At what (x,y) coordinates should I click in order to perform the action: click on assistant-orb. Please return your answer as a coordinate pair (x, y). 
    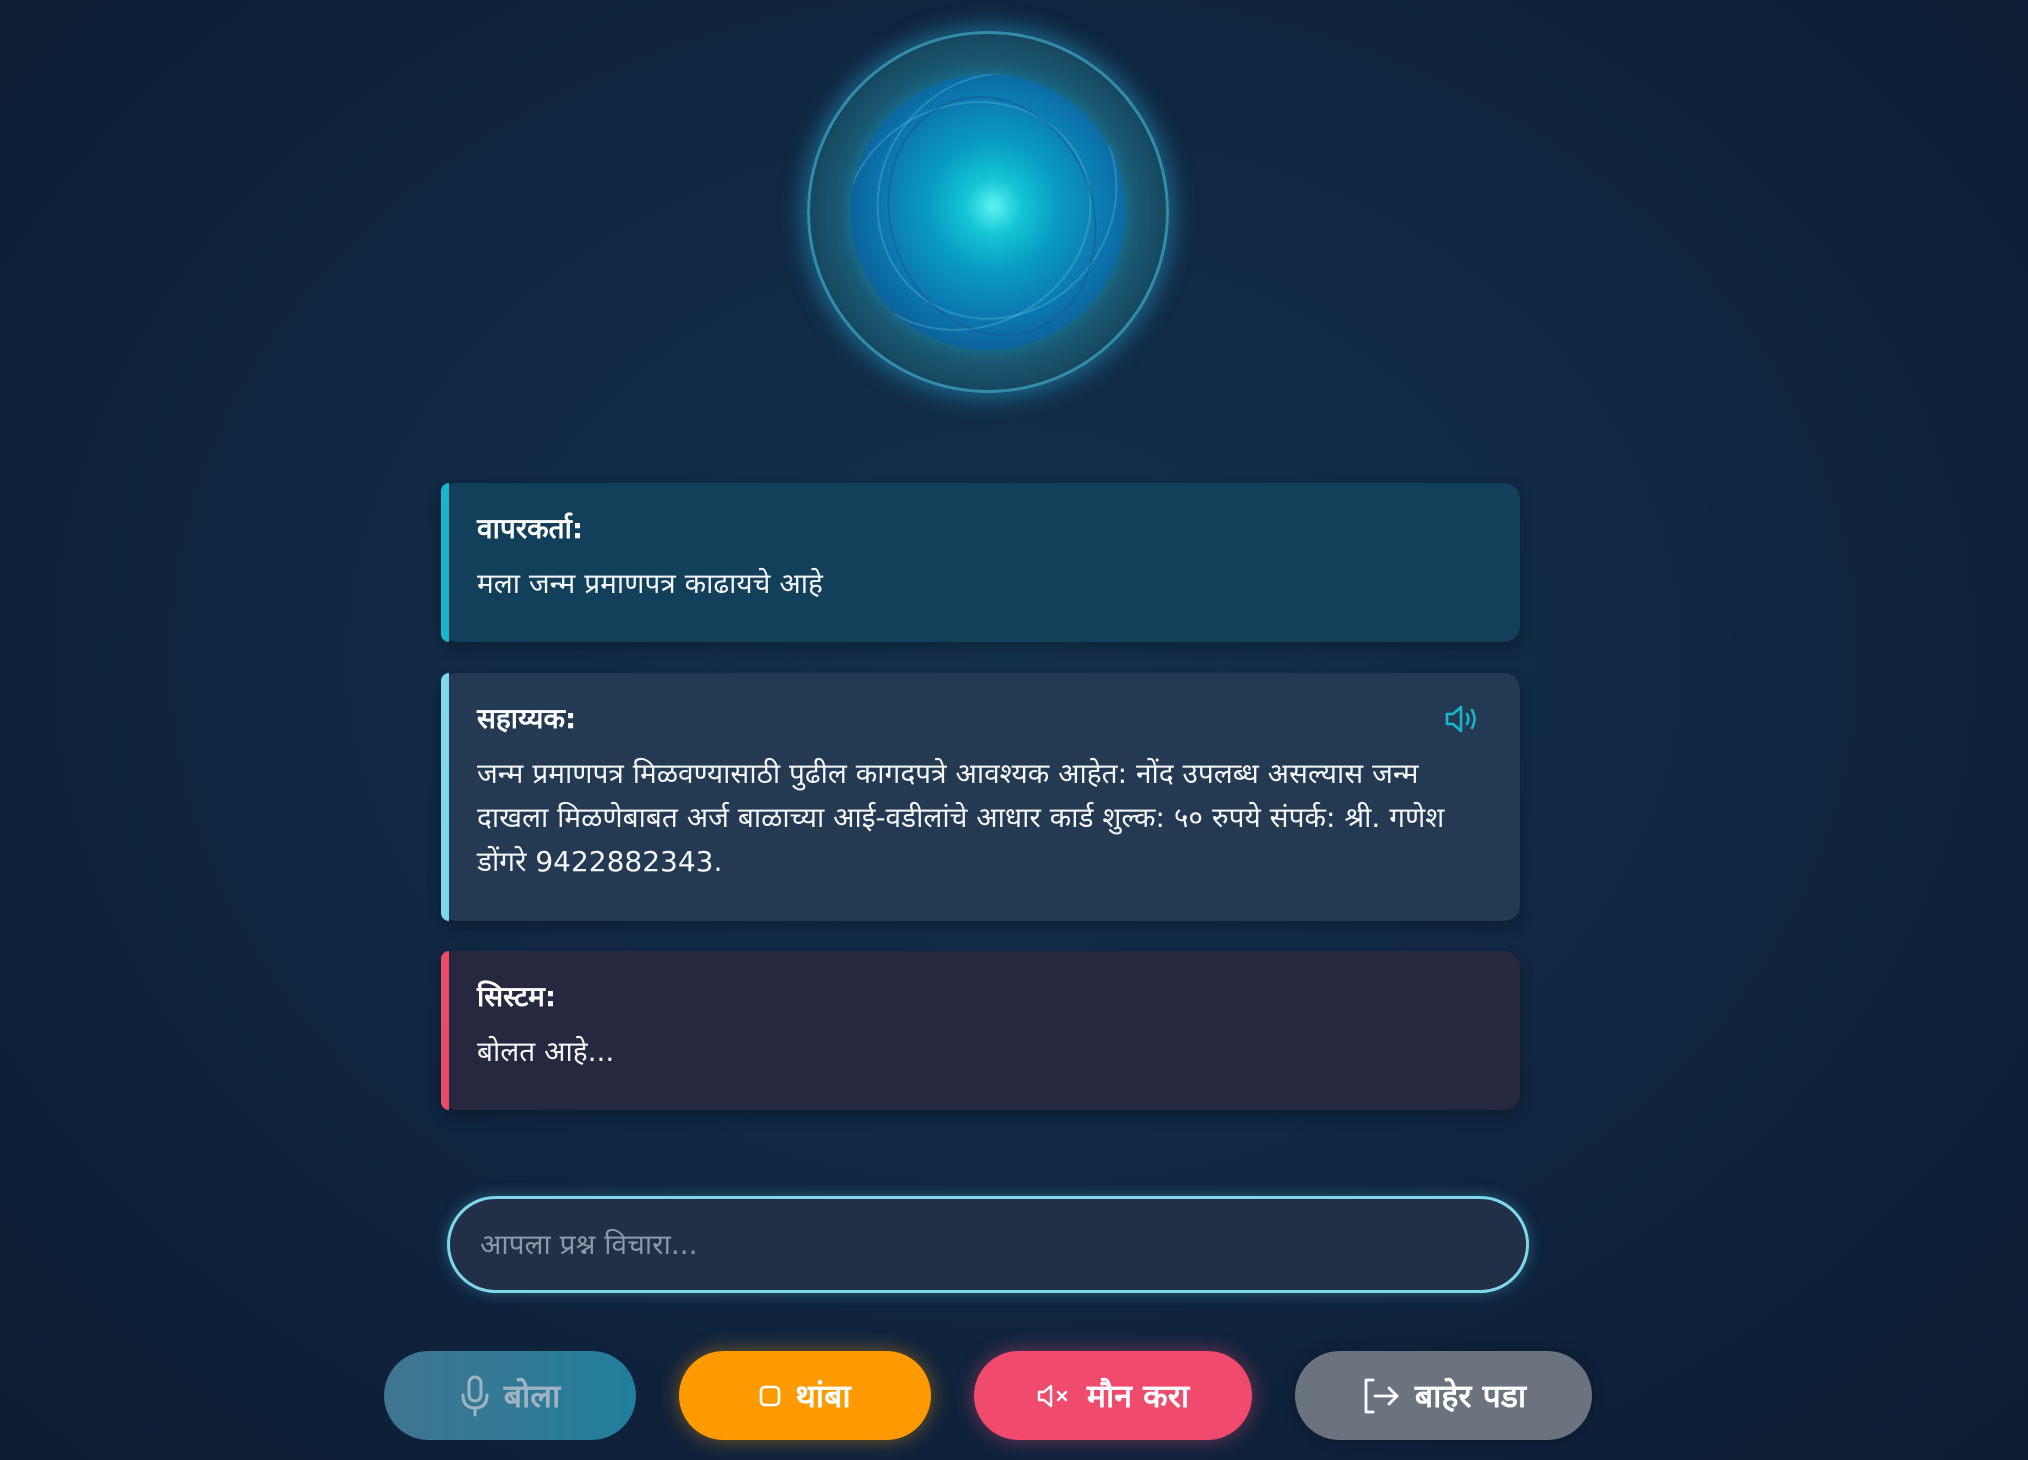
    Looking at the image, I should click on (988, 212).